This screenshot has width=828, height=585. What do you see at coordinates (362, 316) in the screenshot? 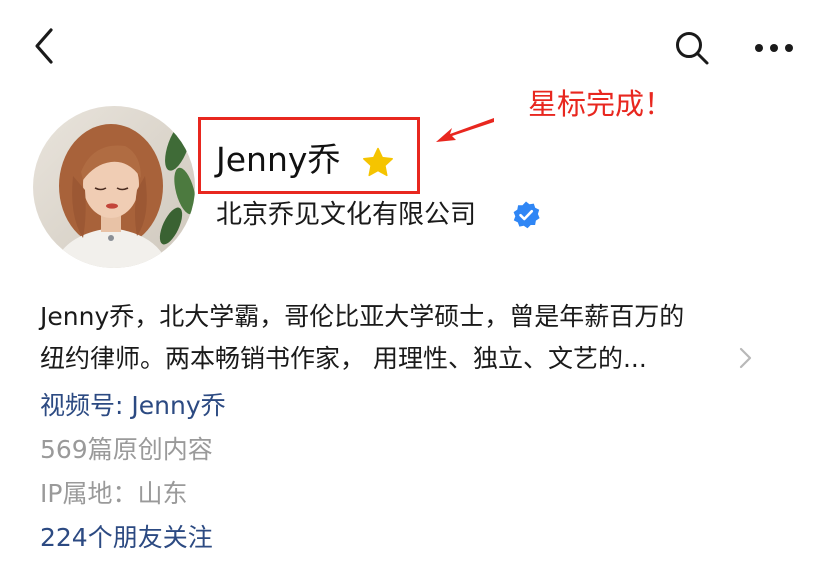
I see `description-line-1: Jenny乔，北大学霸，哥伦比亚大学硕士，曾是年薪百万的` at bounding box center [362, 316].